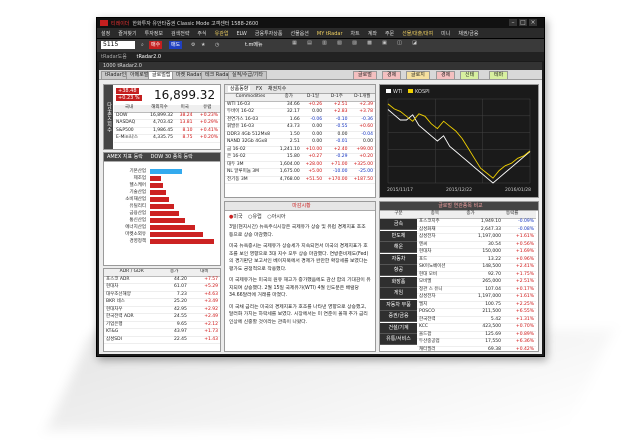 The width and height of the screenshot is (640, 440). I want to click on rtab-theme: 테마, so click(499, 75).